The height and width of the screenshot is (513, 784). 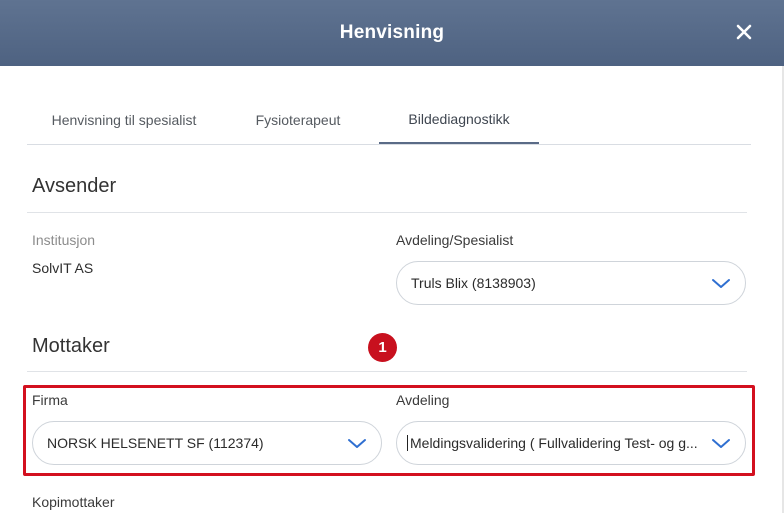 I want to click on avsender-divider, so click(x=387, y=212).